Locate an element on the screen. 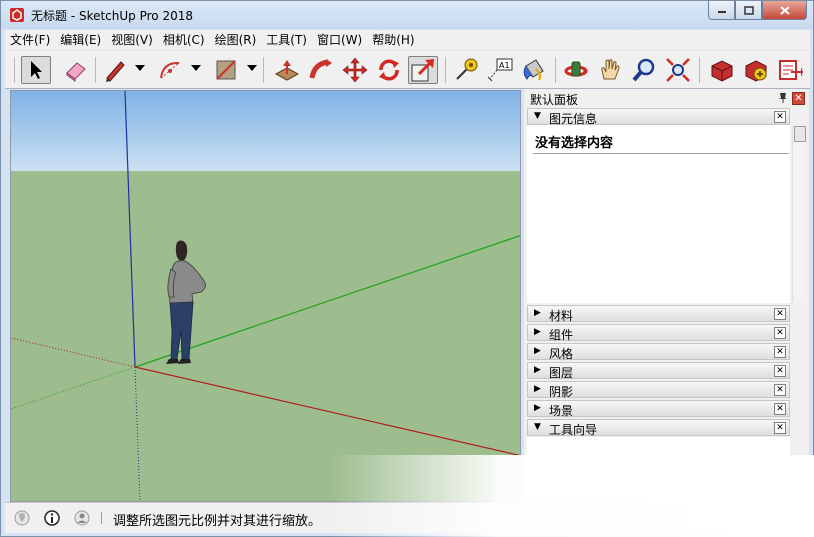  extension-warehouse-icon is located at coordinates (756, 71).